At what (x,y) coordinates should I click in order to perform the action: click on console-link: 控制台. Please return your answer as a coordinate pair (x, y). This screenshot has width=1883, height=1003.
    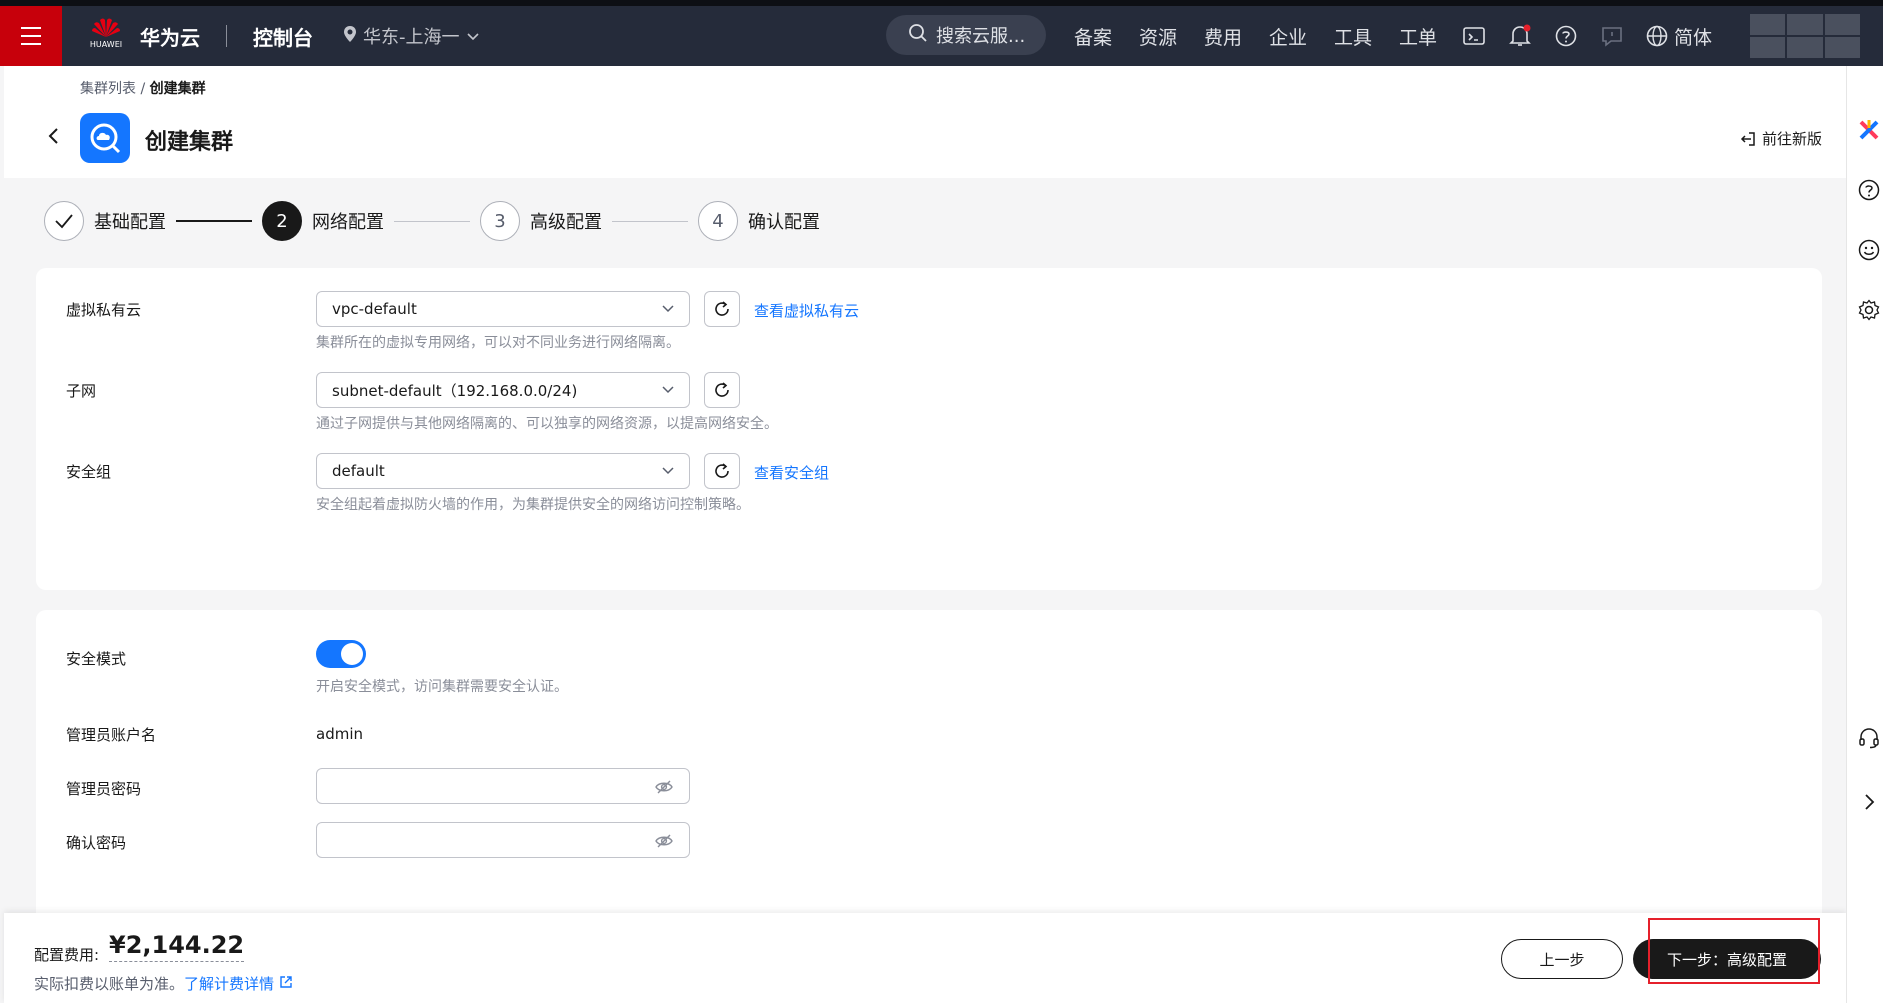
    Looking at the image, I should click on (283, 36).